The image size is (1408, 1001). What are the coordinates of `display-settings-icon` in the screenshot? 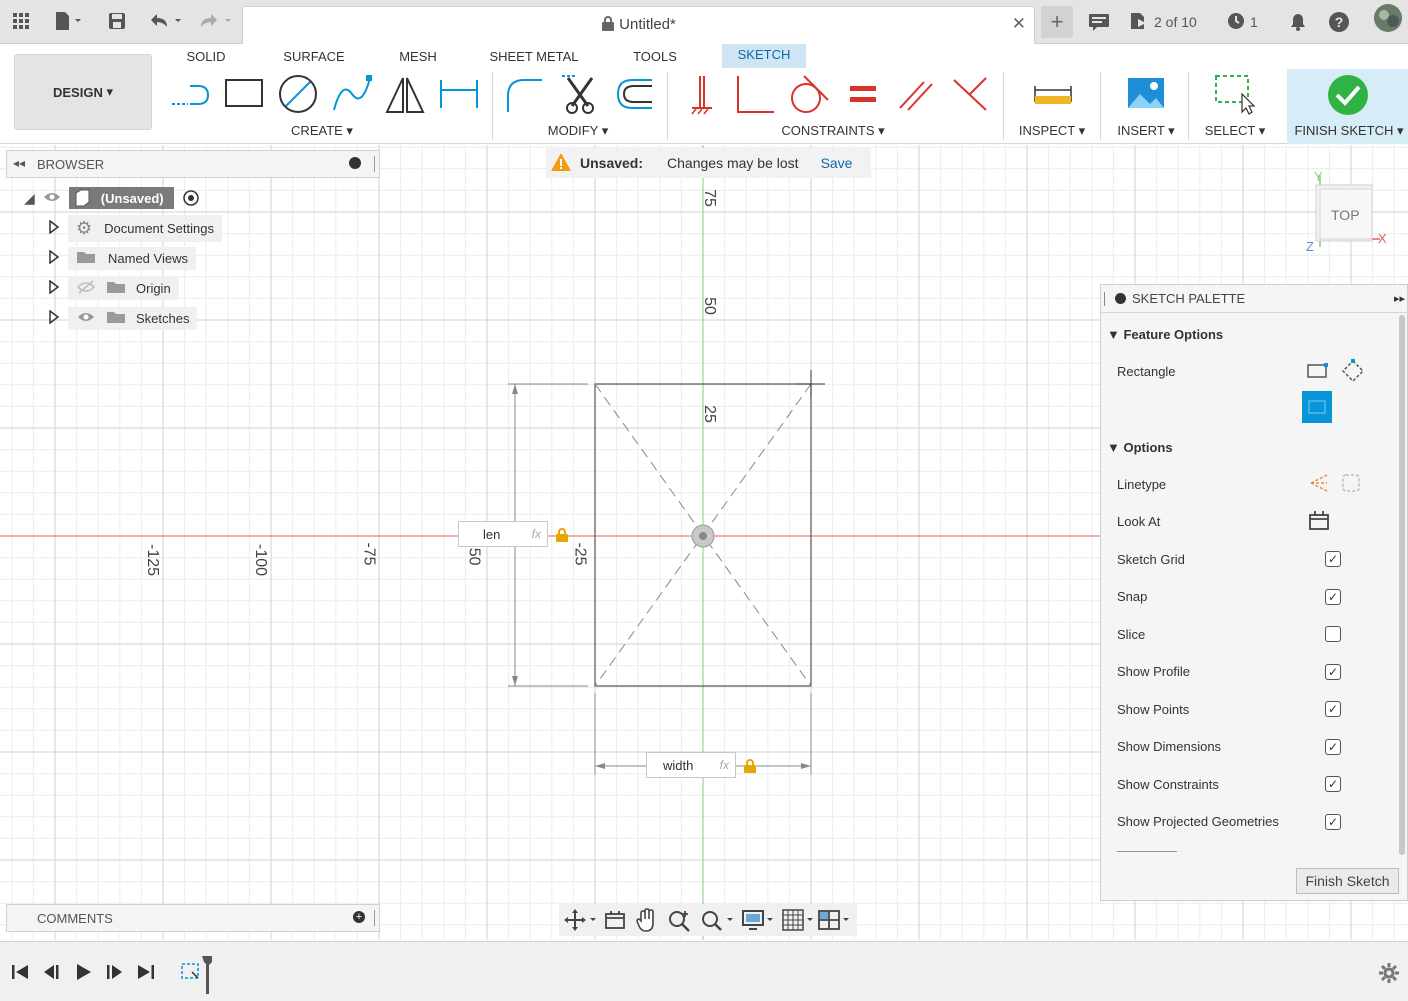 It's located at (759, 920).